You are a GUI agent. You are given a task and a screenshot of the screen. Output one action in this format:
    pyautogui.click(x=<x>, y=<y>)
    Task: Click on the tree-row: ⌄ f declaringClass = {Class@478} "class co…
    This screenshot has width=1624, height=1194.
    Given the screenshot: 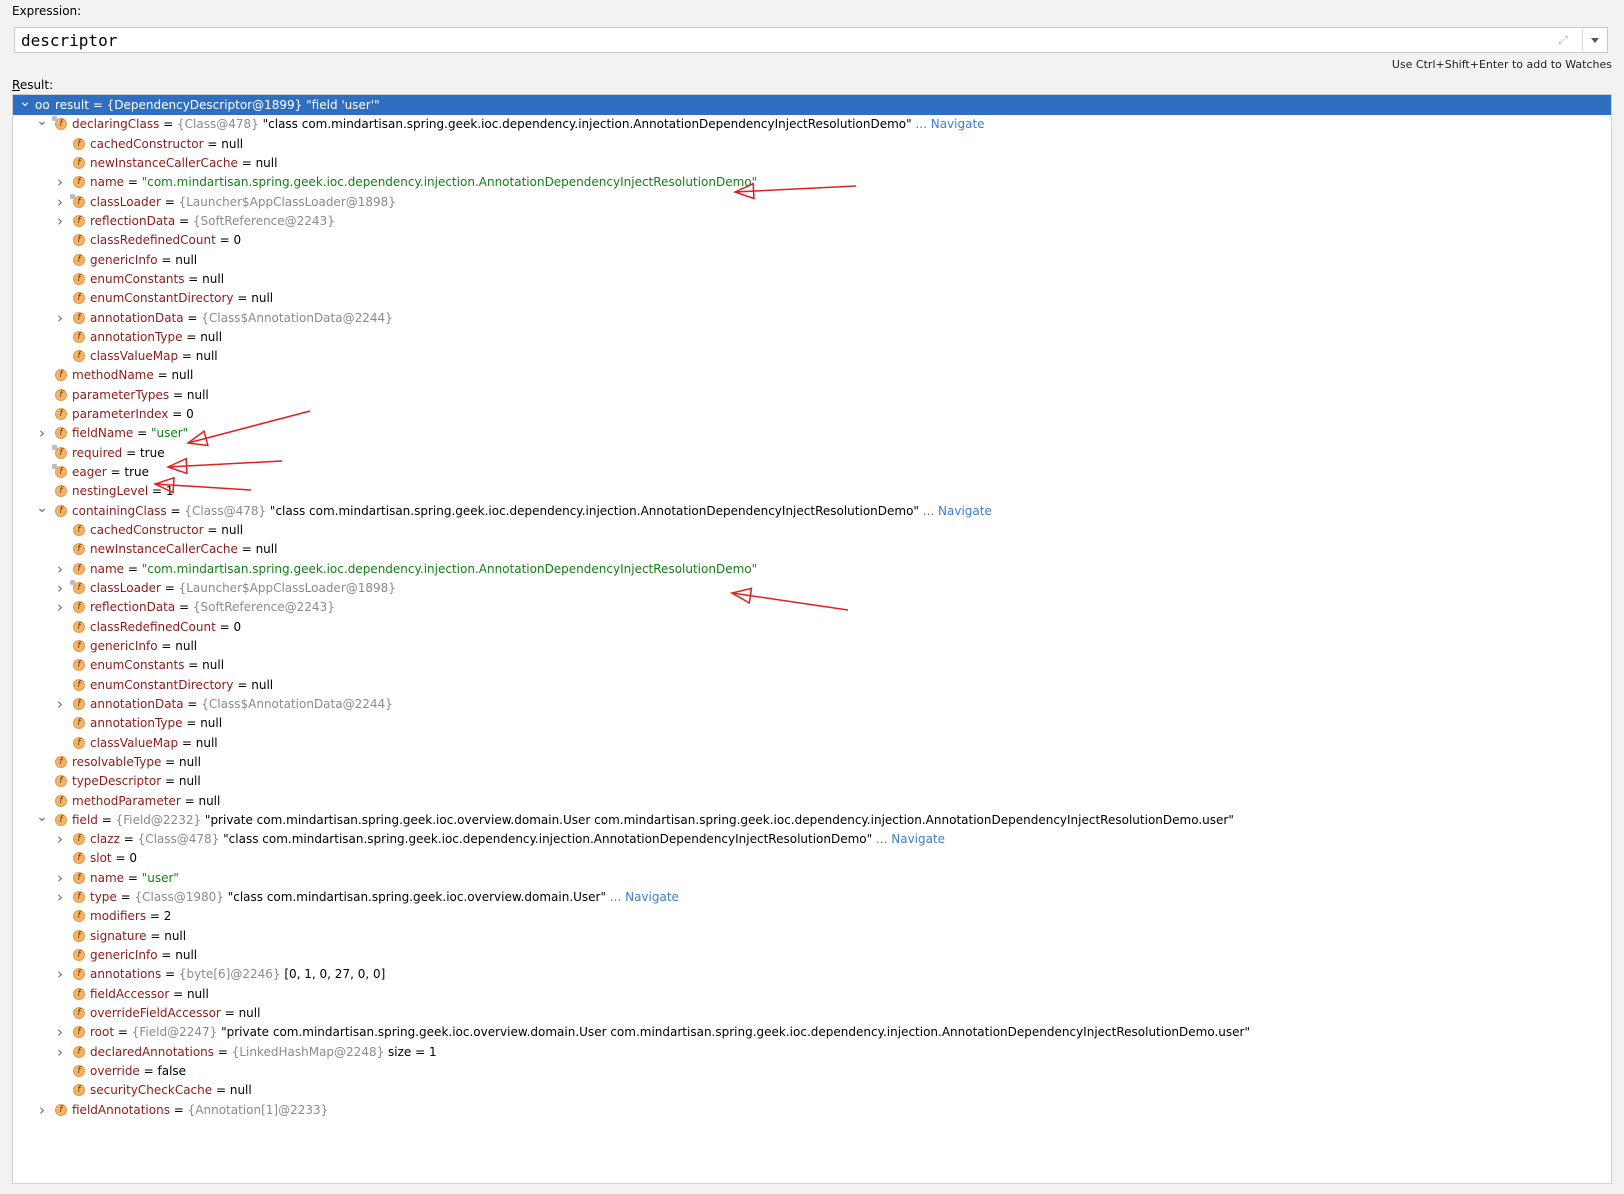 What is the action you would take?
    pyautogui.click(x=812, y=124)
    